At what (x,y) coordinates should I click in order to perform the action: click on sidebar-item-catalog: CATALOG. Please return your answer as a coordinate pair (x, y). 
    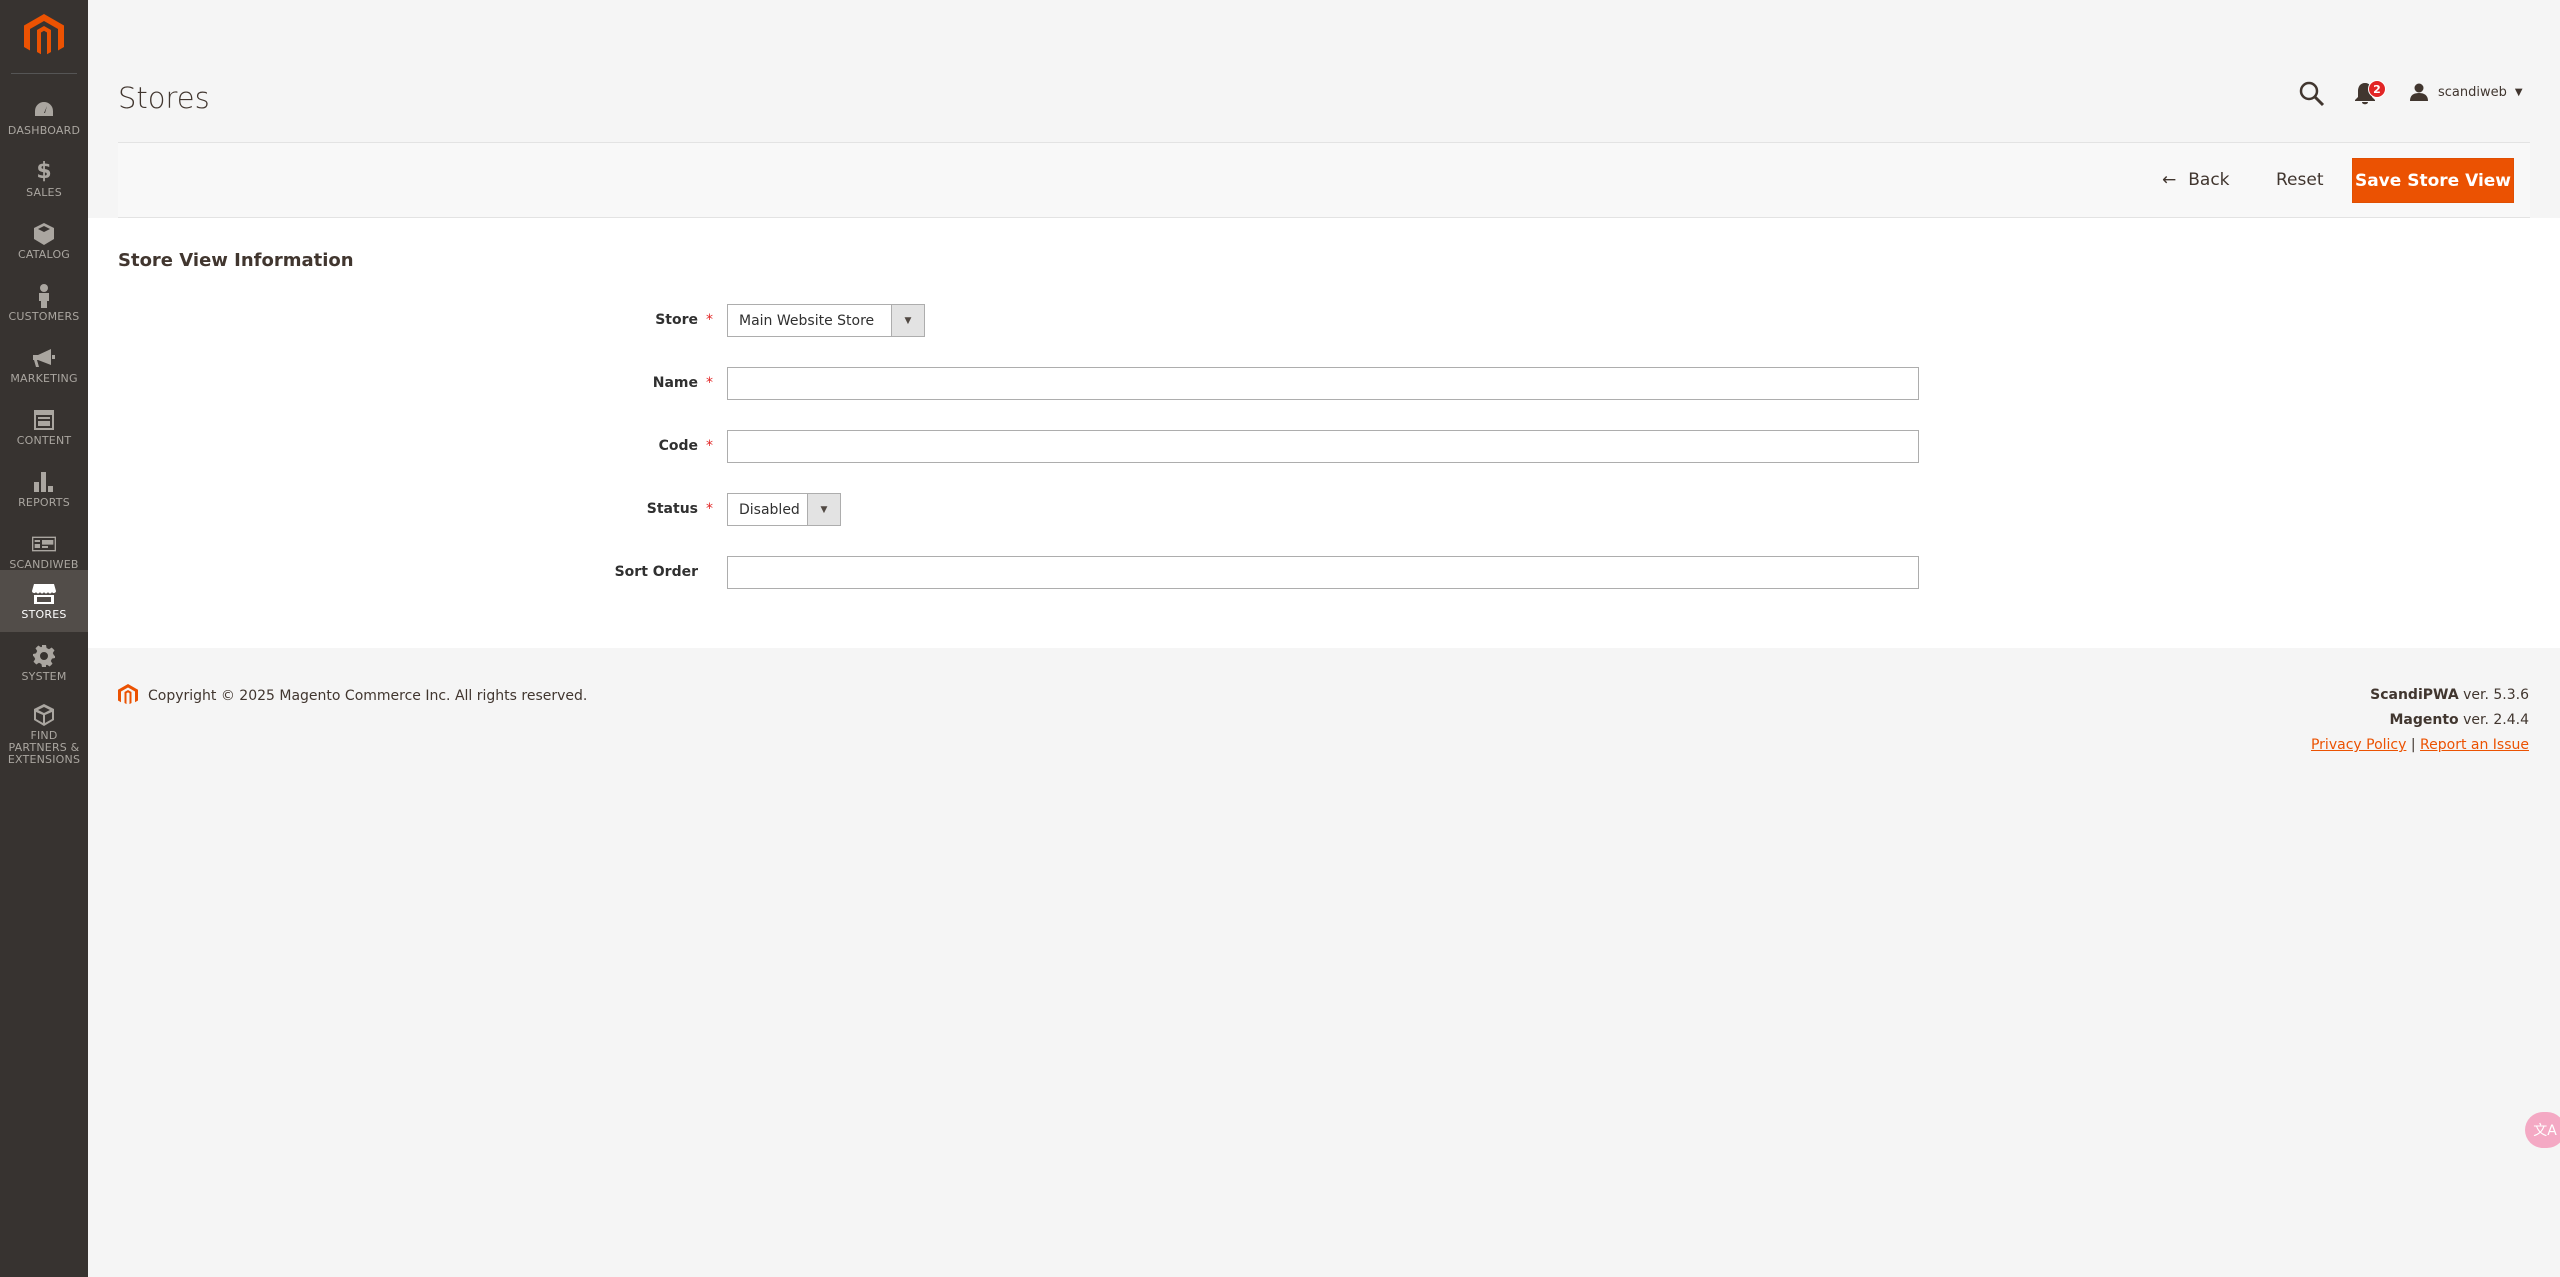
    Looking at the image, I should click on (44, 241).